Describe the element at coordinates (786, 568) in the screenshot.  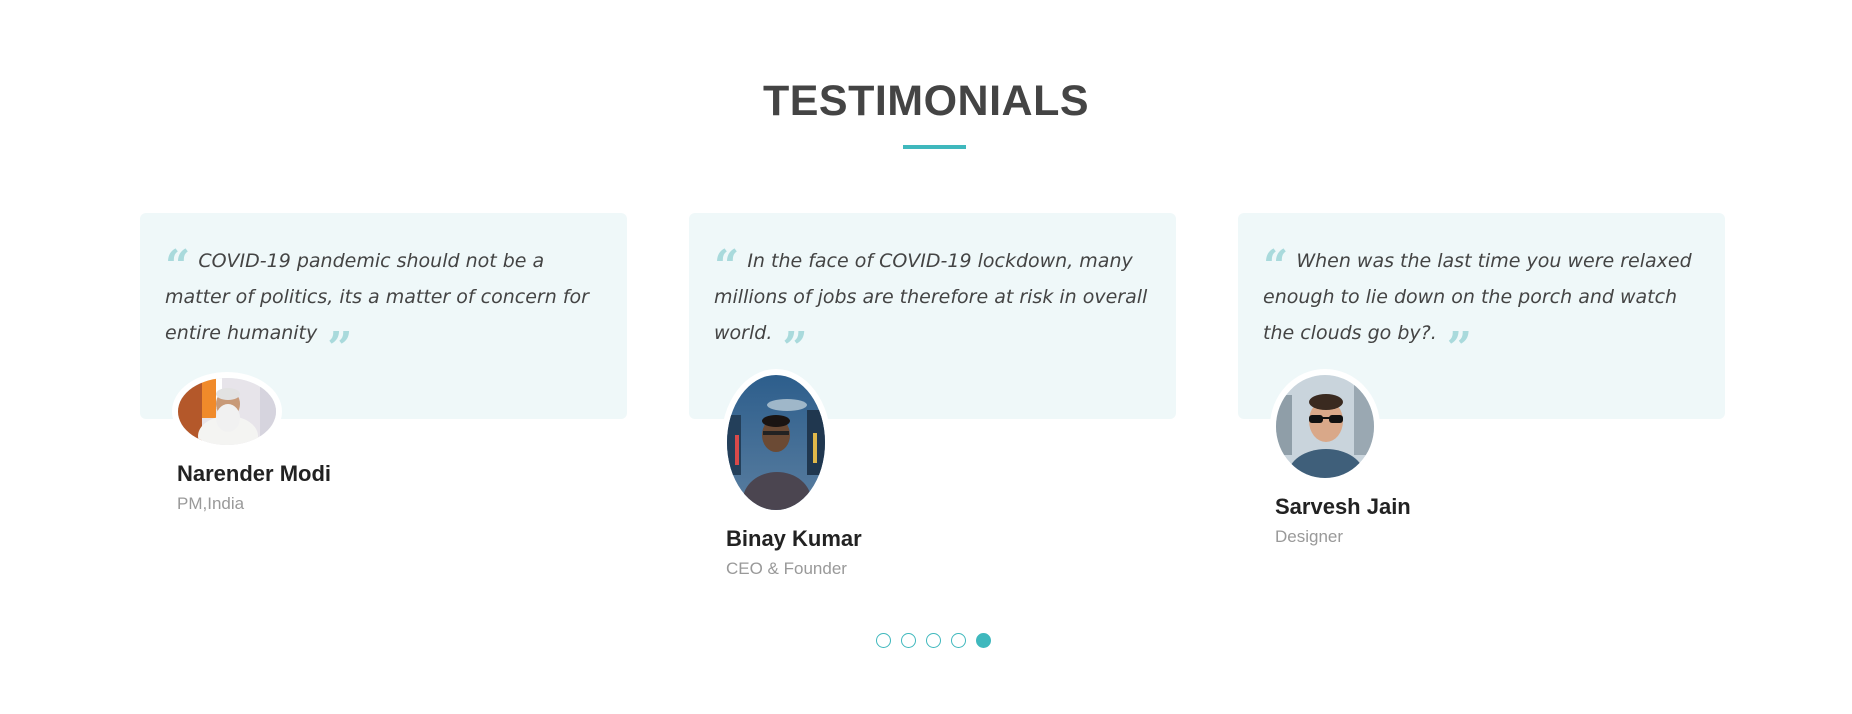
I see `person-role: CEO & Founder` at that location.